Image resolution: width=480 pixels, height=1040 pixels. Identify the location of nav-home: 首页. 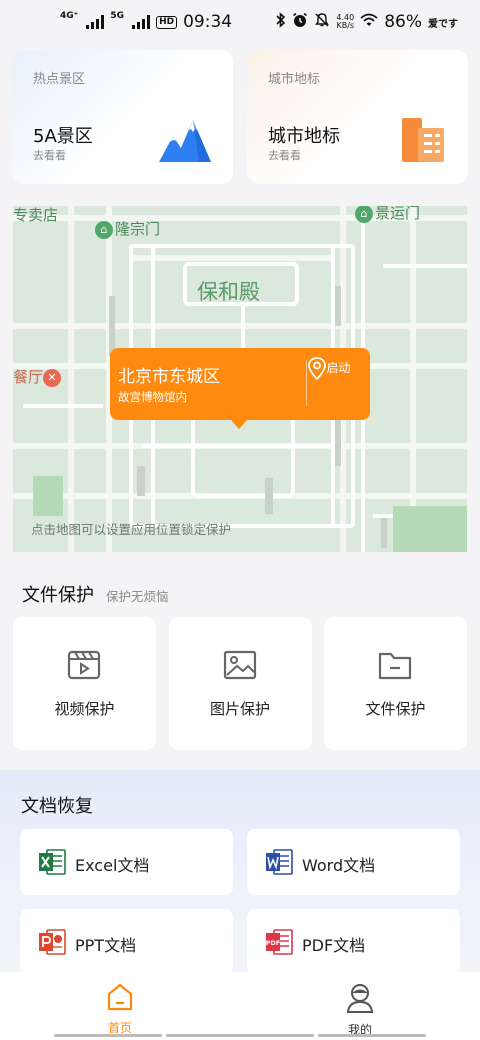
(120, 1006).